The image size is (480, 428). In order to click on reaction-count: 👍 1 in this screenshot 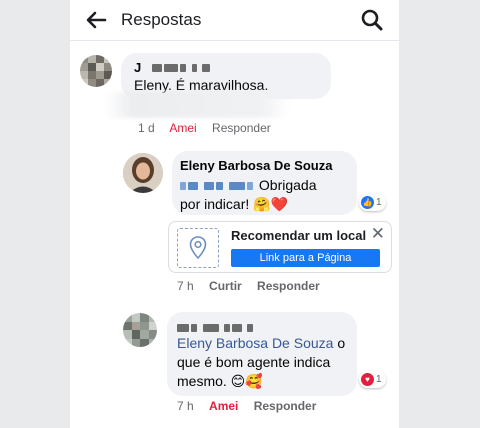, I will do `click(372, 202)`.